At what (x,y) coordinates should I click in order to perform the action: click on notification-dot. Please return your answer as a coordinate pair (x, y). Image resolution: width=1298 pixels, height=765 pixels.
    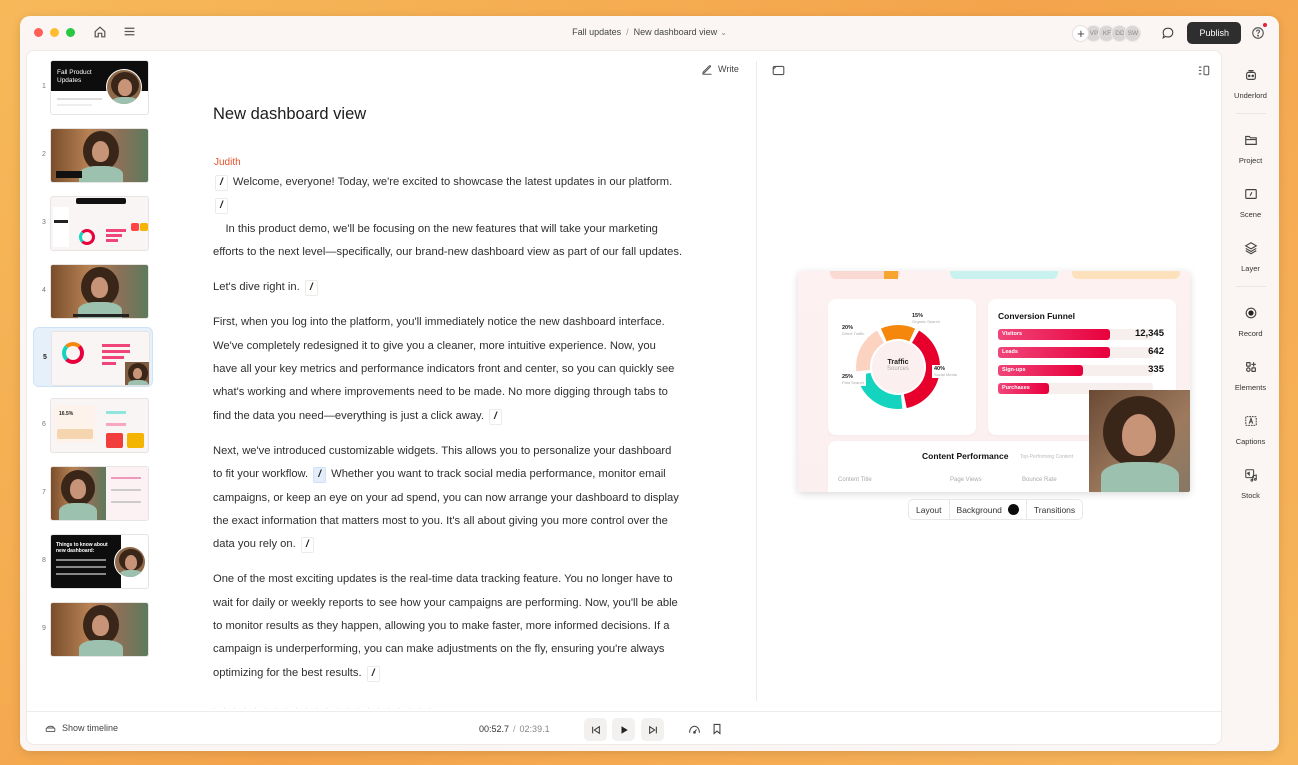
    Looking at the image, I should click on (1265, 25).